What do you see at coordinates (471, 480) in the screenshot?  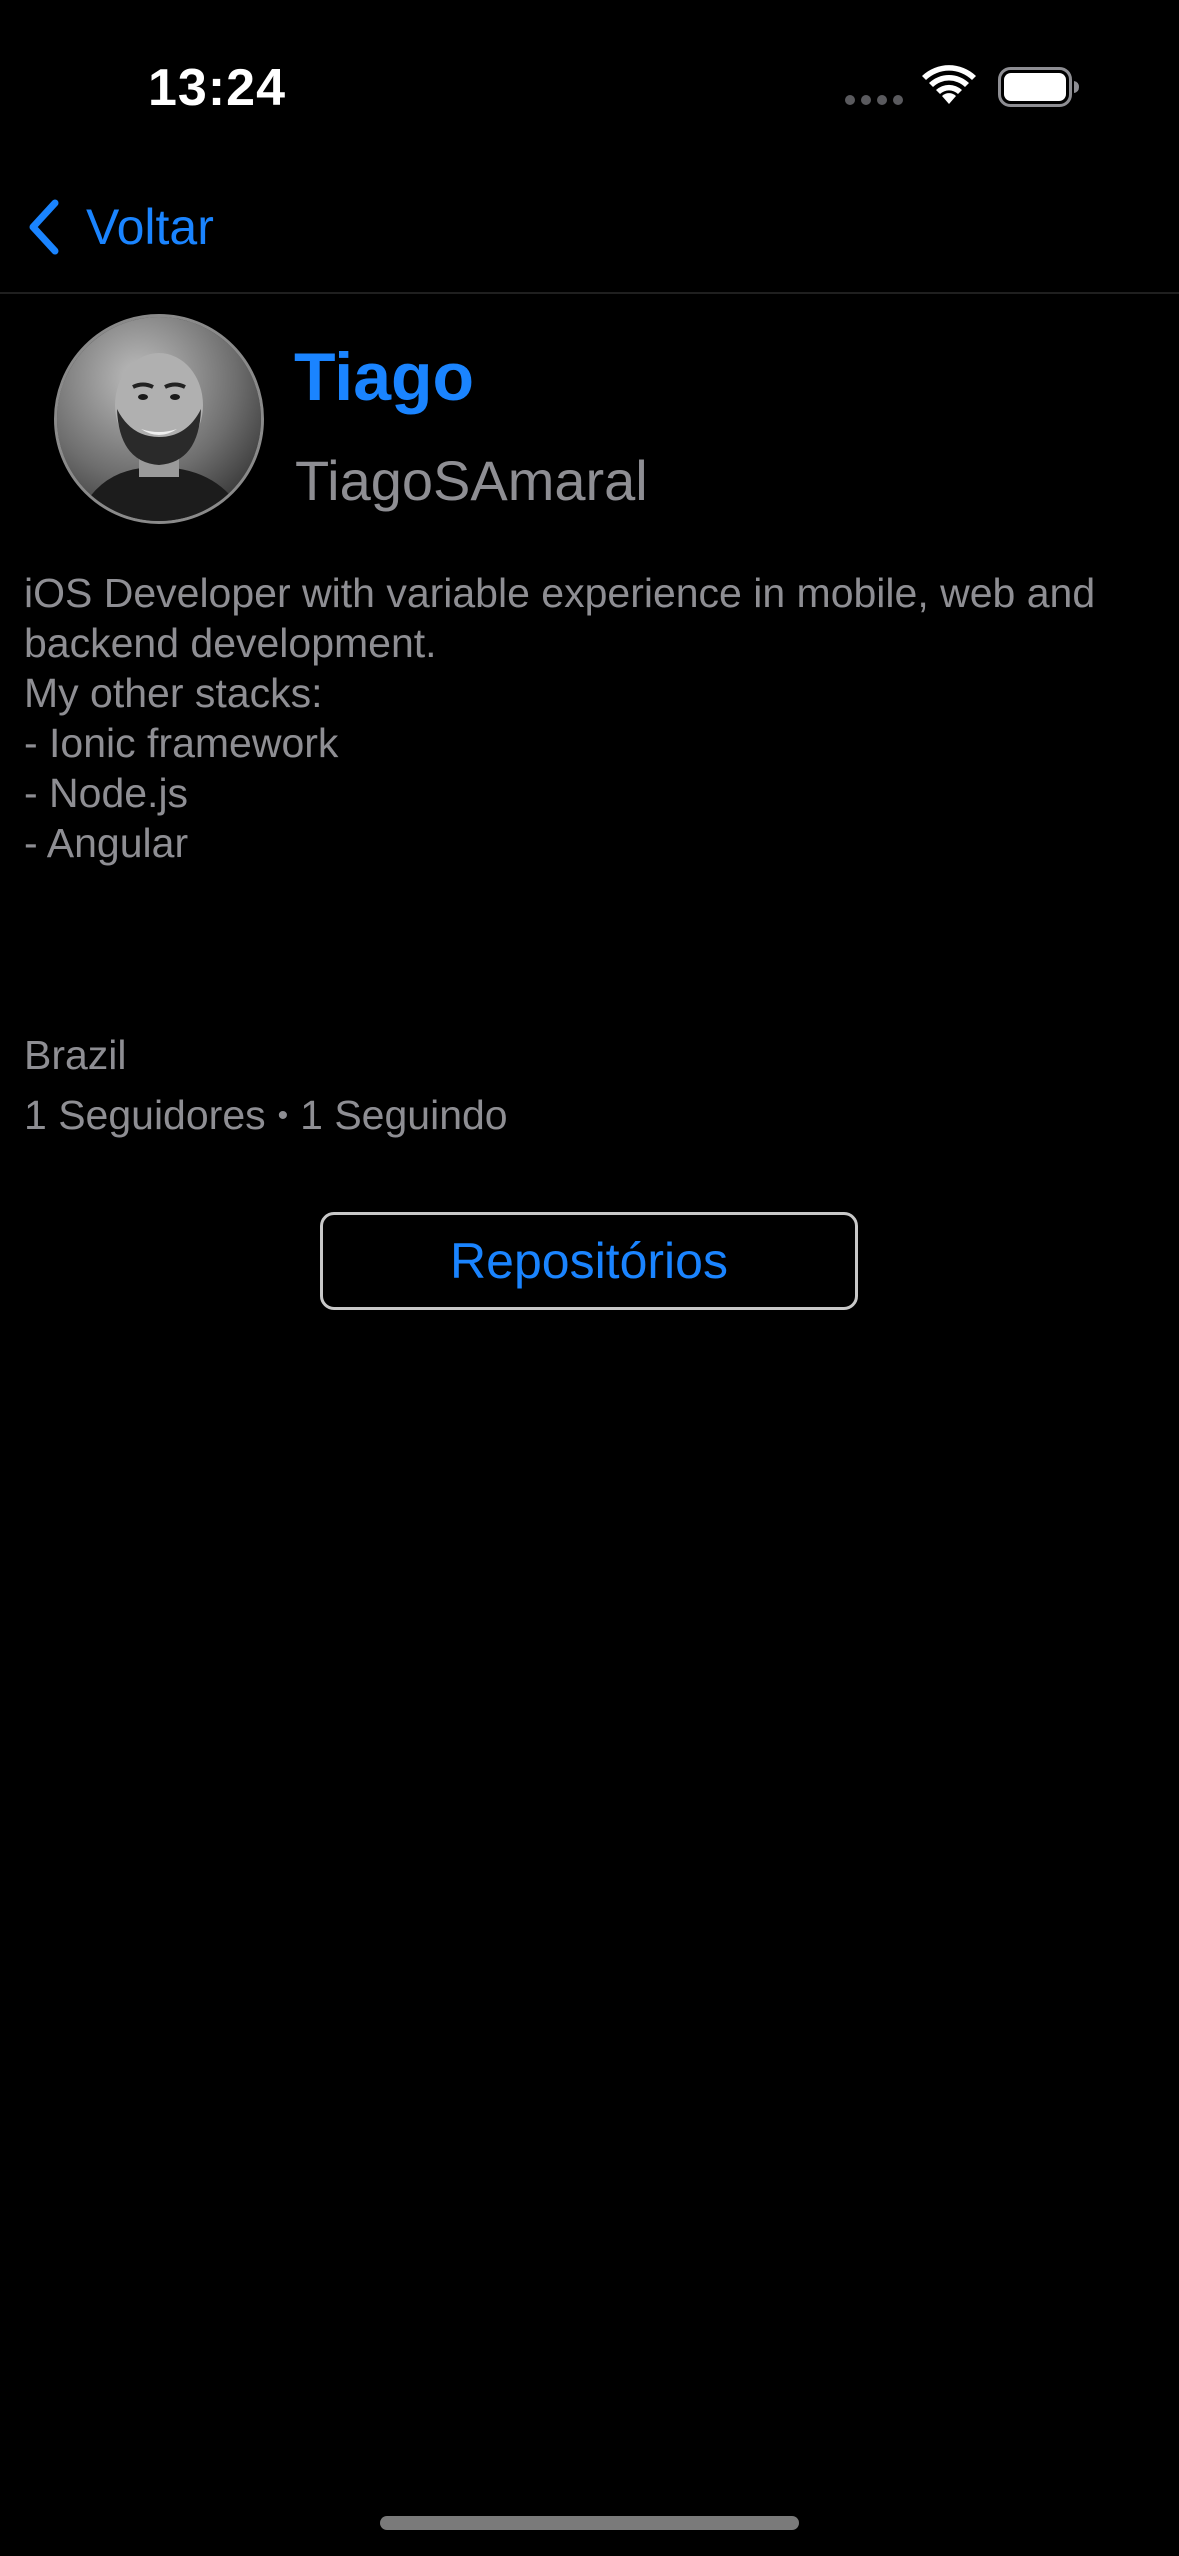 I see `profile-login: TiagoSAmaral` at bounding box center [471, 480].